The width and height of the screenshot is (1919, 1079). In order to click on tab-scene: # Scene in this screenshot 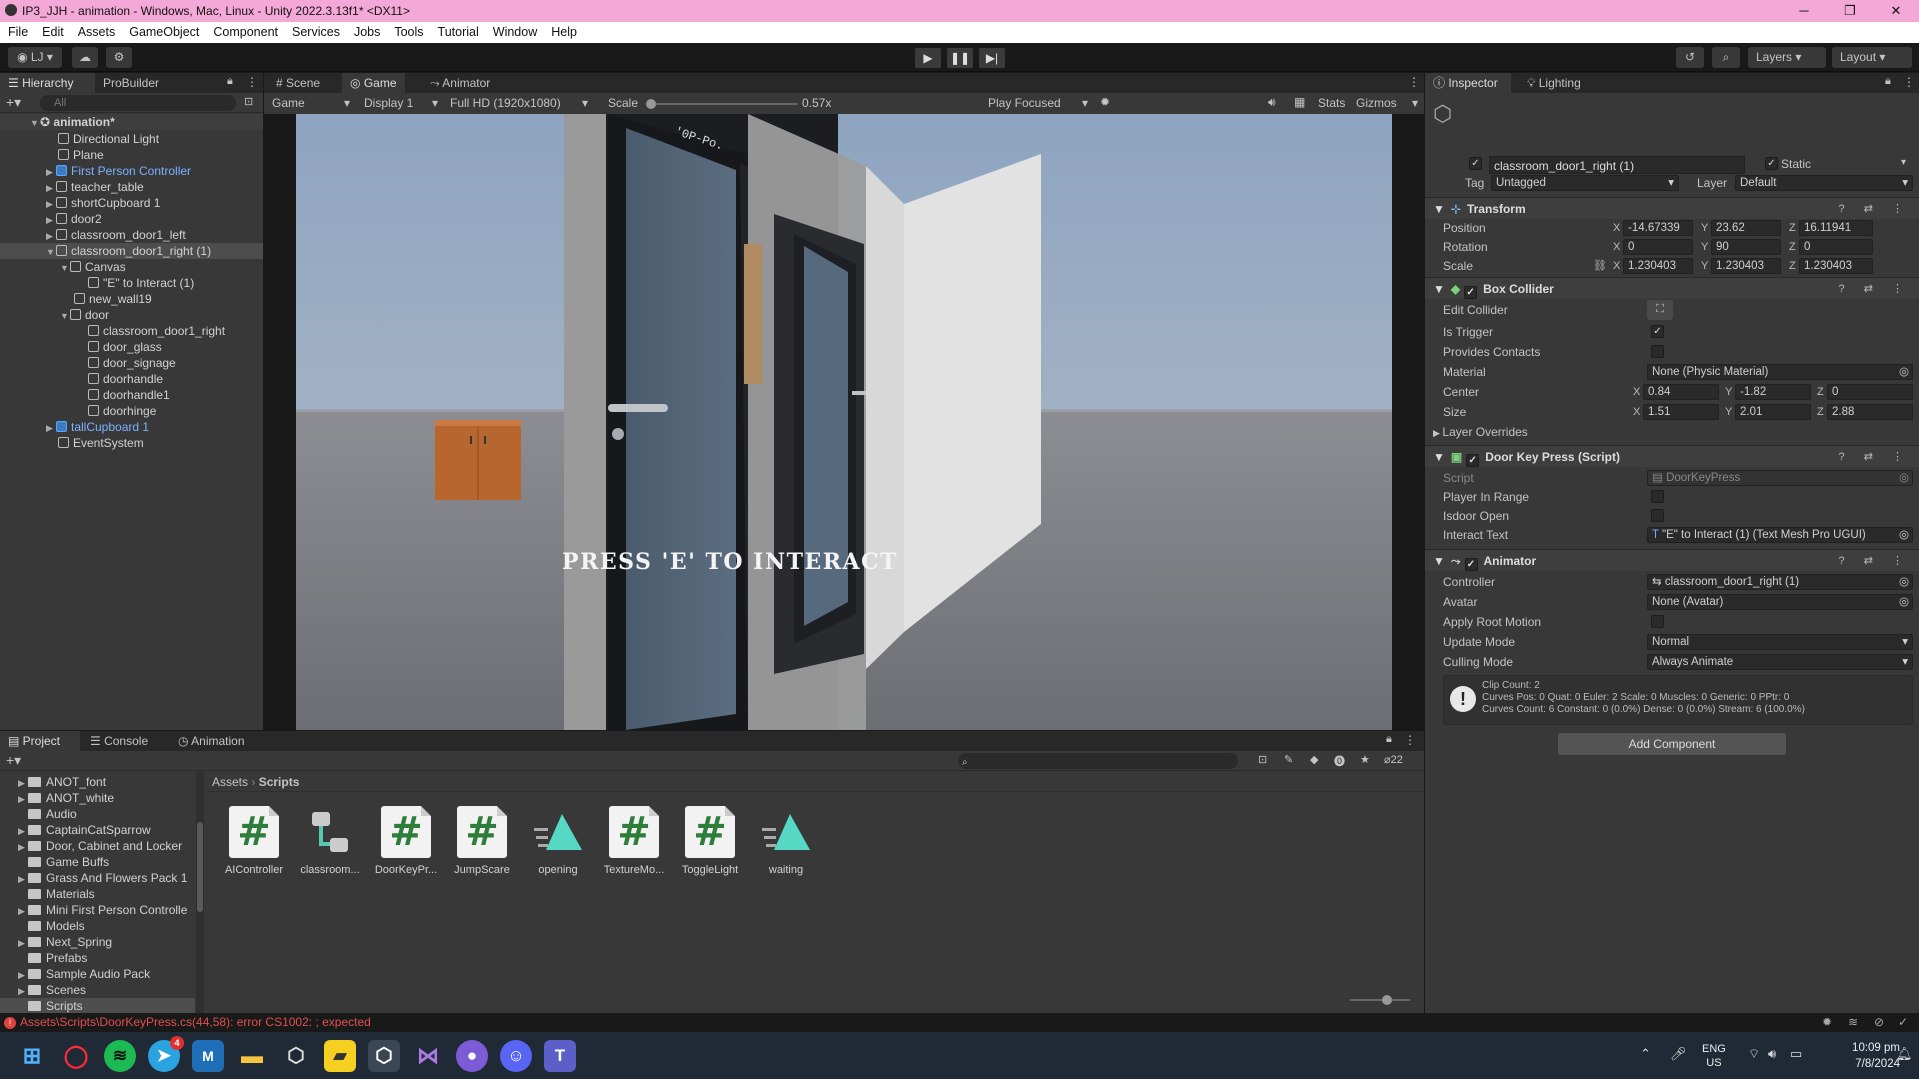, I will do `click(298, 83)`.